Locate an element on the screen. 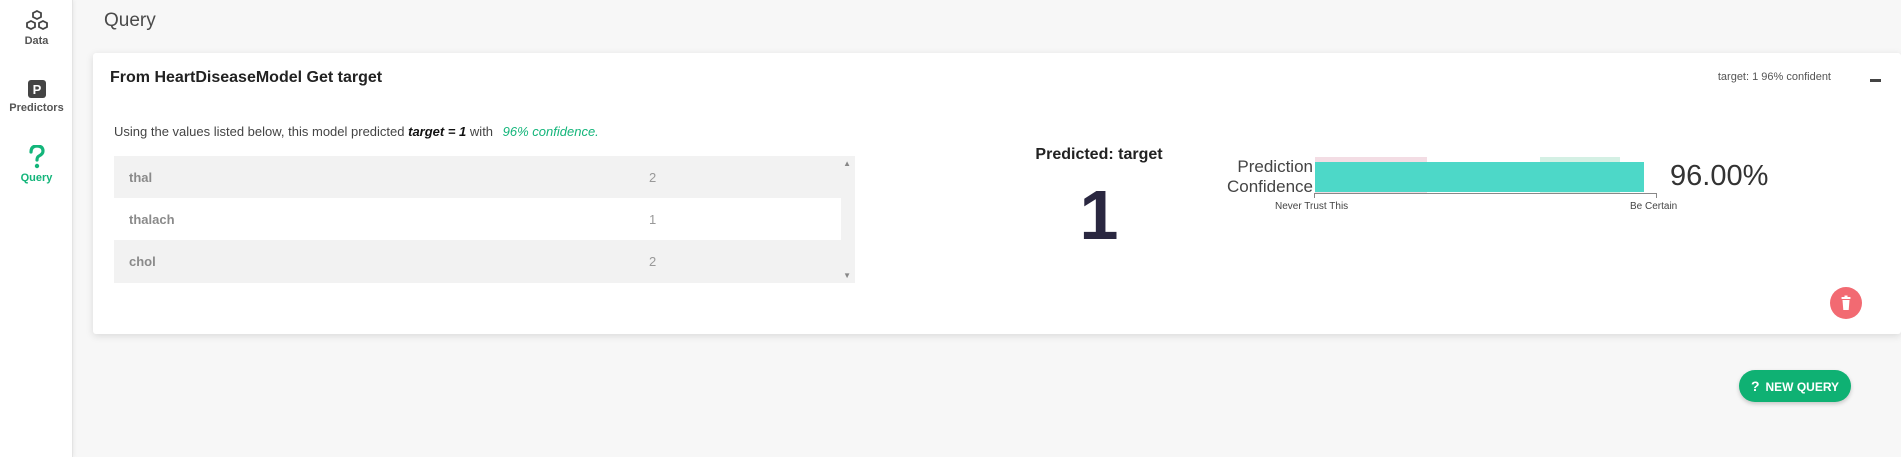 Image resolution: width=1901 pixels, height=457 pixels. collapse-button is located at coordinates (1875, 80).